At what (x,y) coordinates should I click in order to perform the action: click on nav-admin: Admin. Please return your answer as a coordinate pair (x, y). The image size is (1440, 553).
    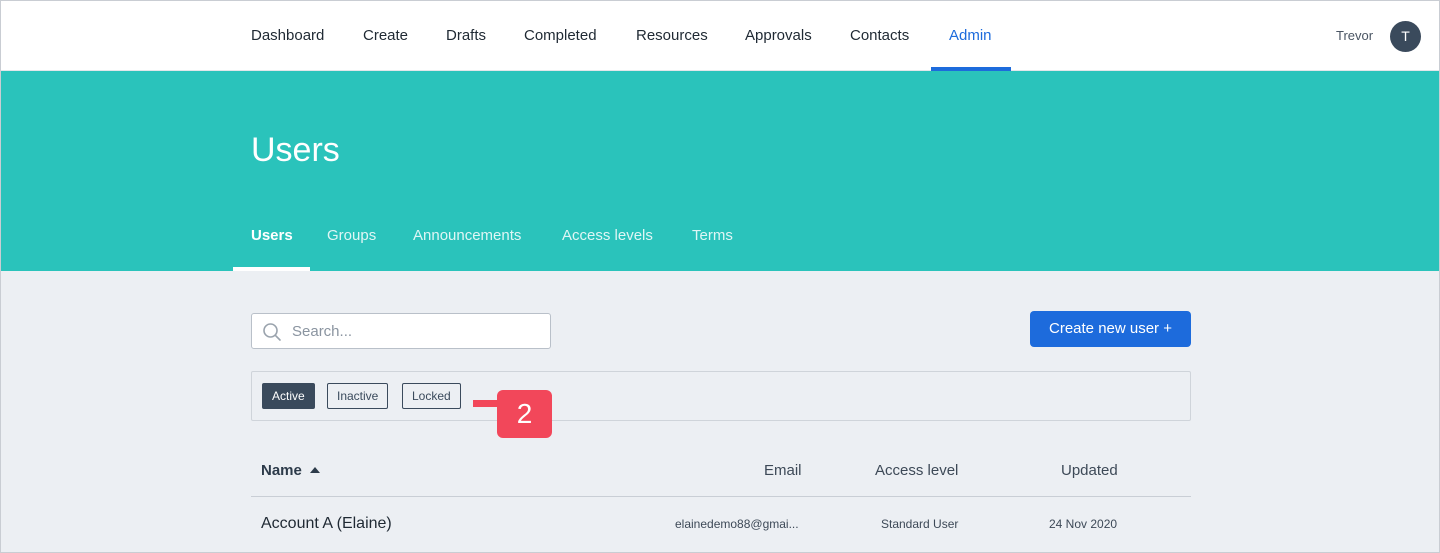
    Looking at the image, I should click on (970, 36).